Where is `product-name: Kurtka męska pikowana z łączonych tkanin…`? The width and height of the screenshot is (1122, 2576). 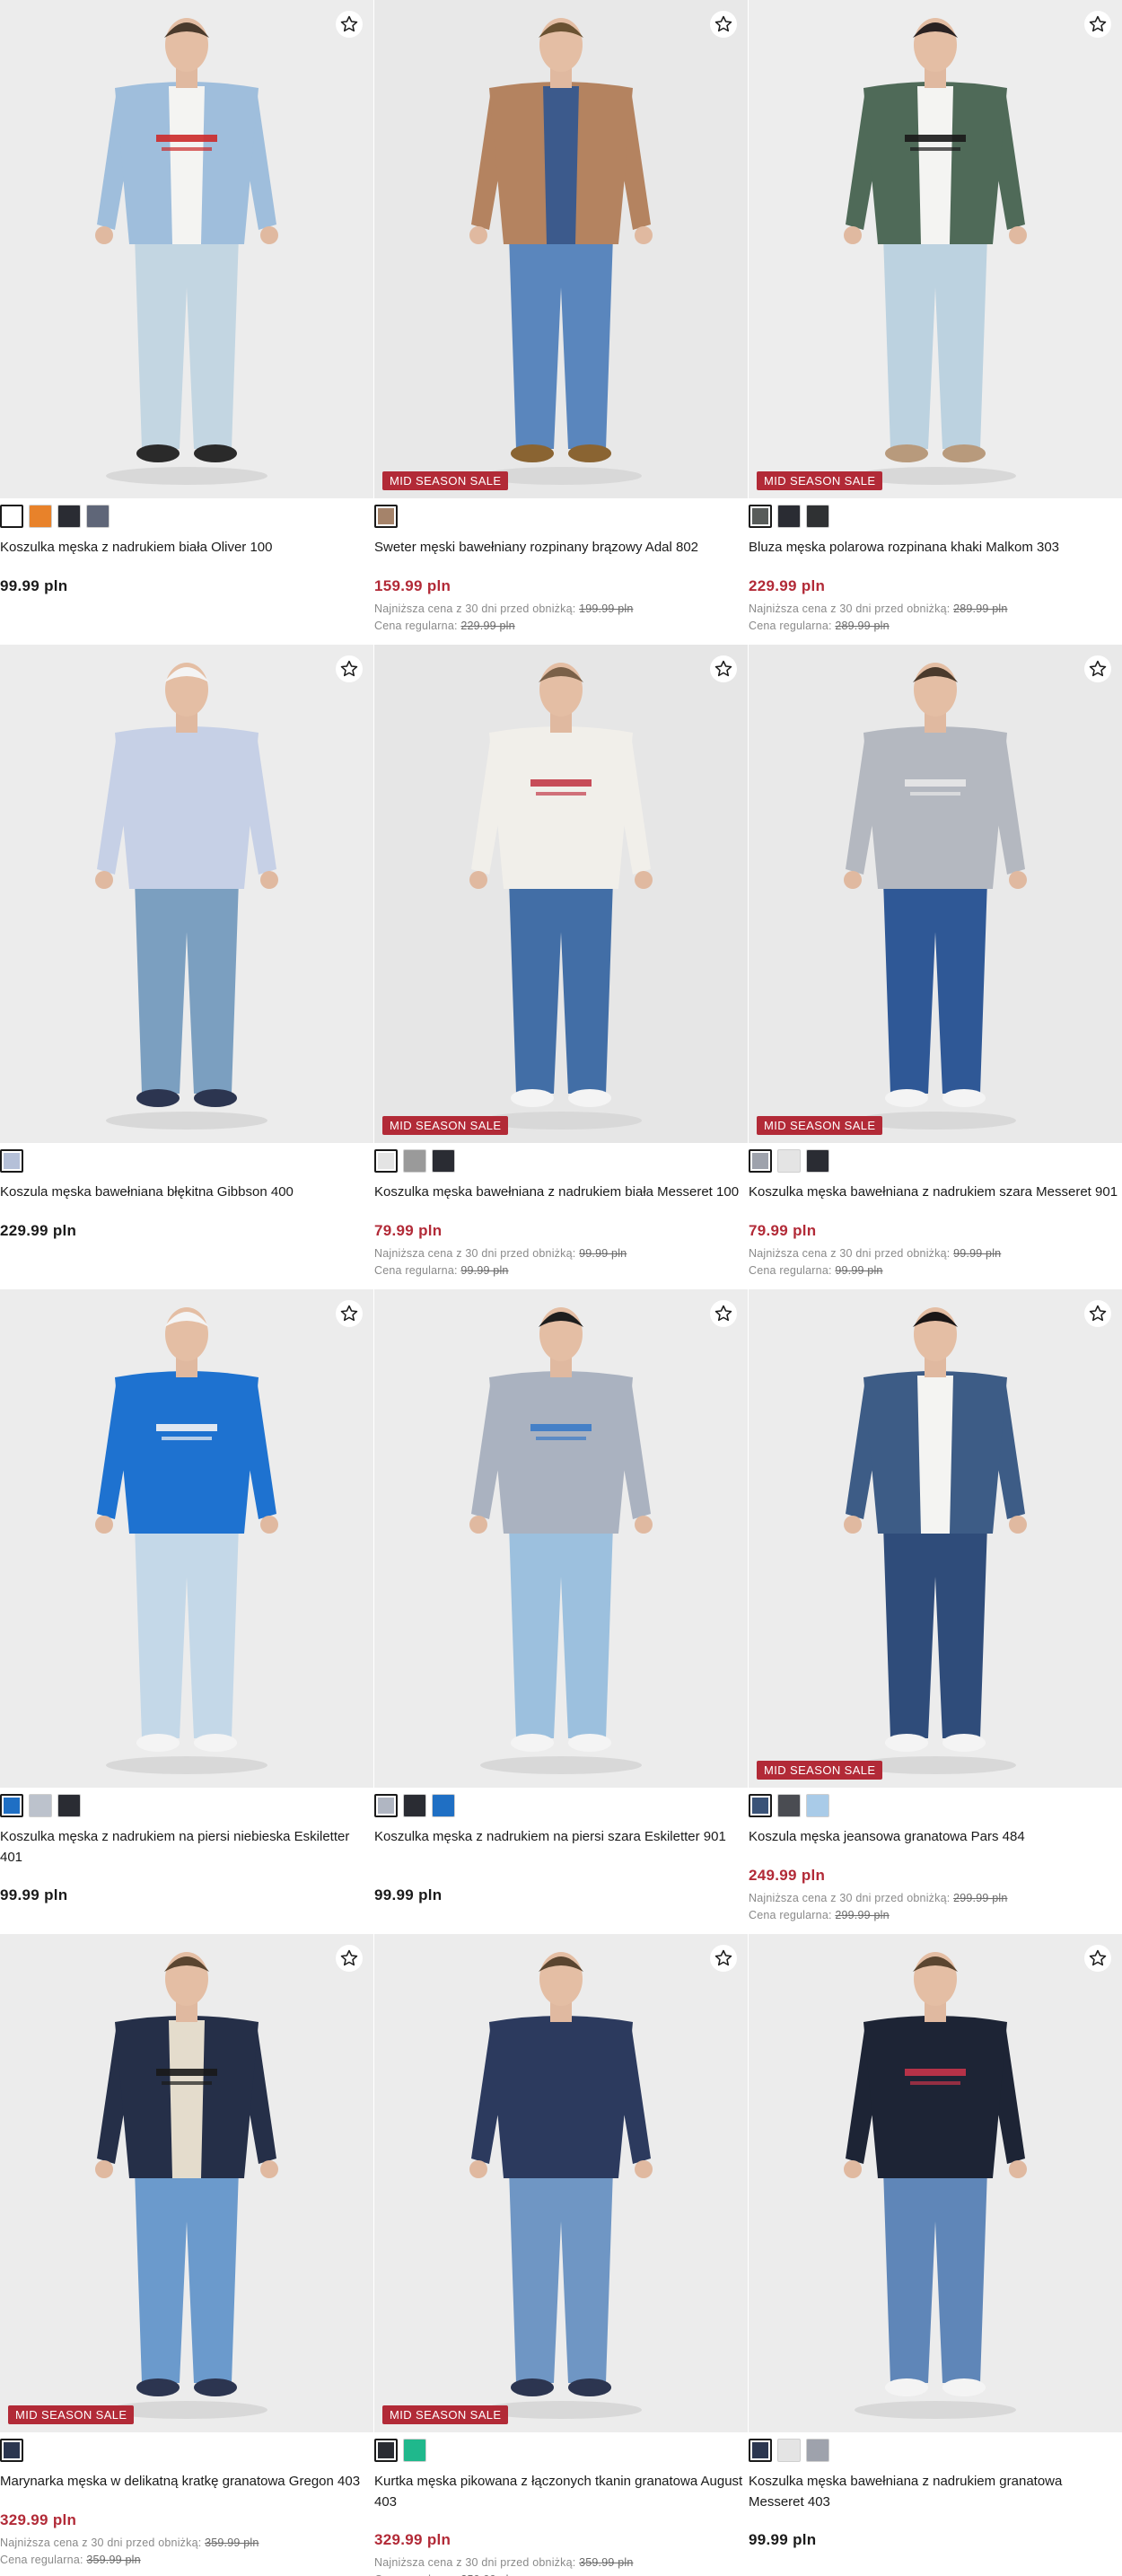 product-name: Kurtka męska pikowana z łączonych tkanin… is located at coordinates (560, 2491).